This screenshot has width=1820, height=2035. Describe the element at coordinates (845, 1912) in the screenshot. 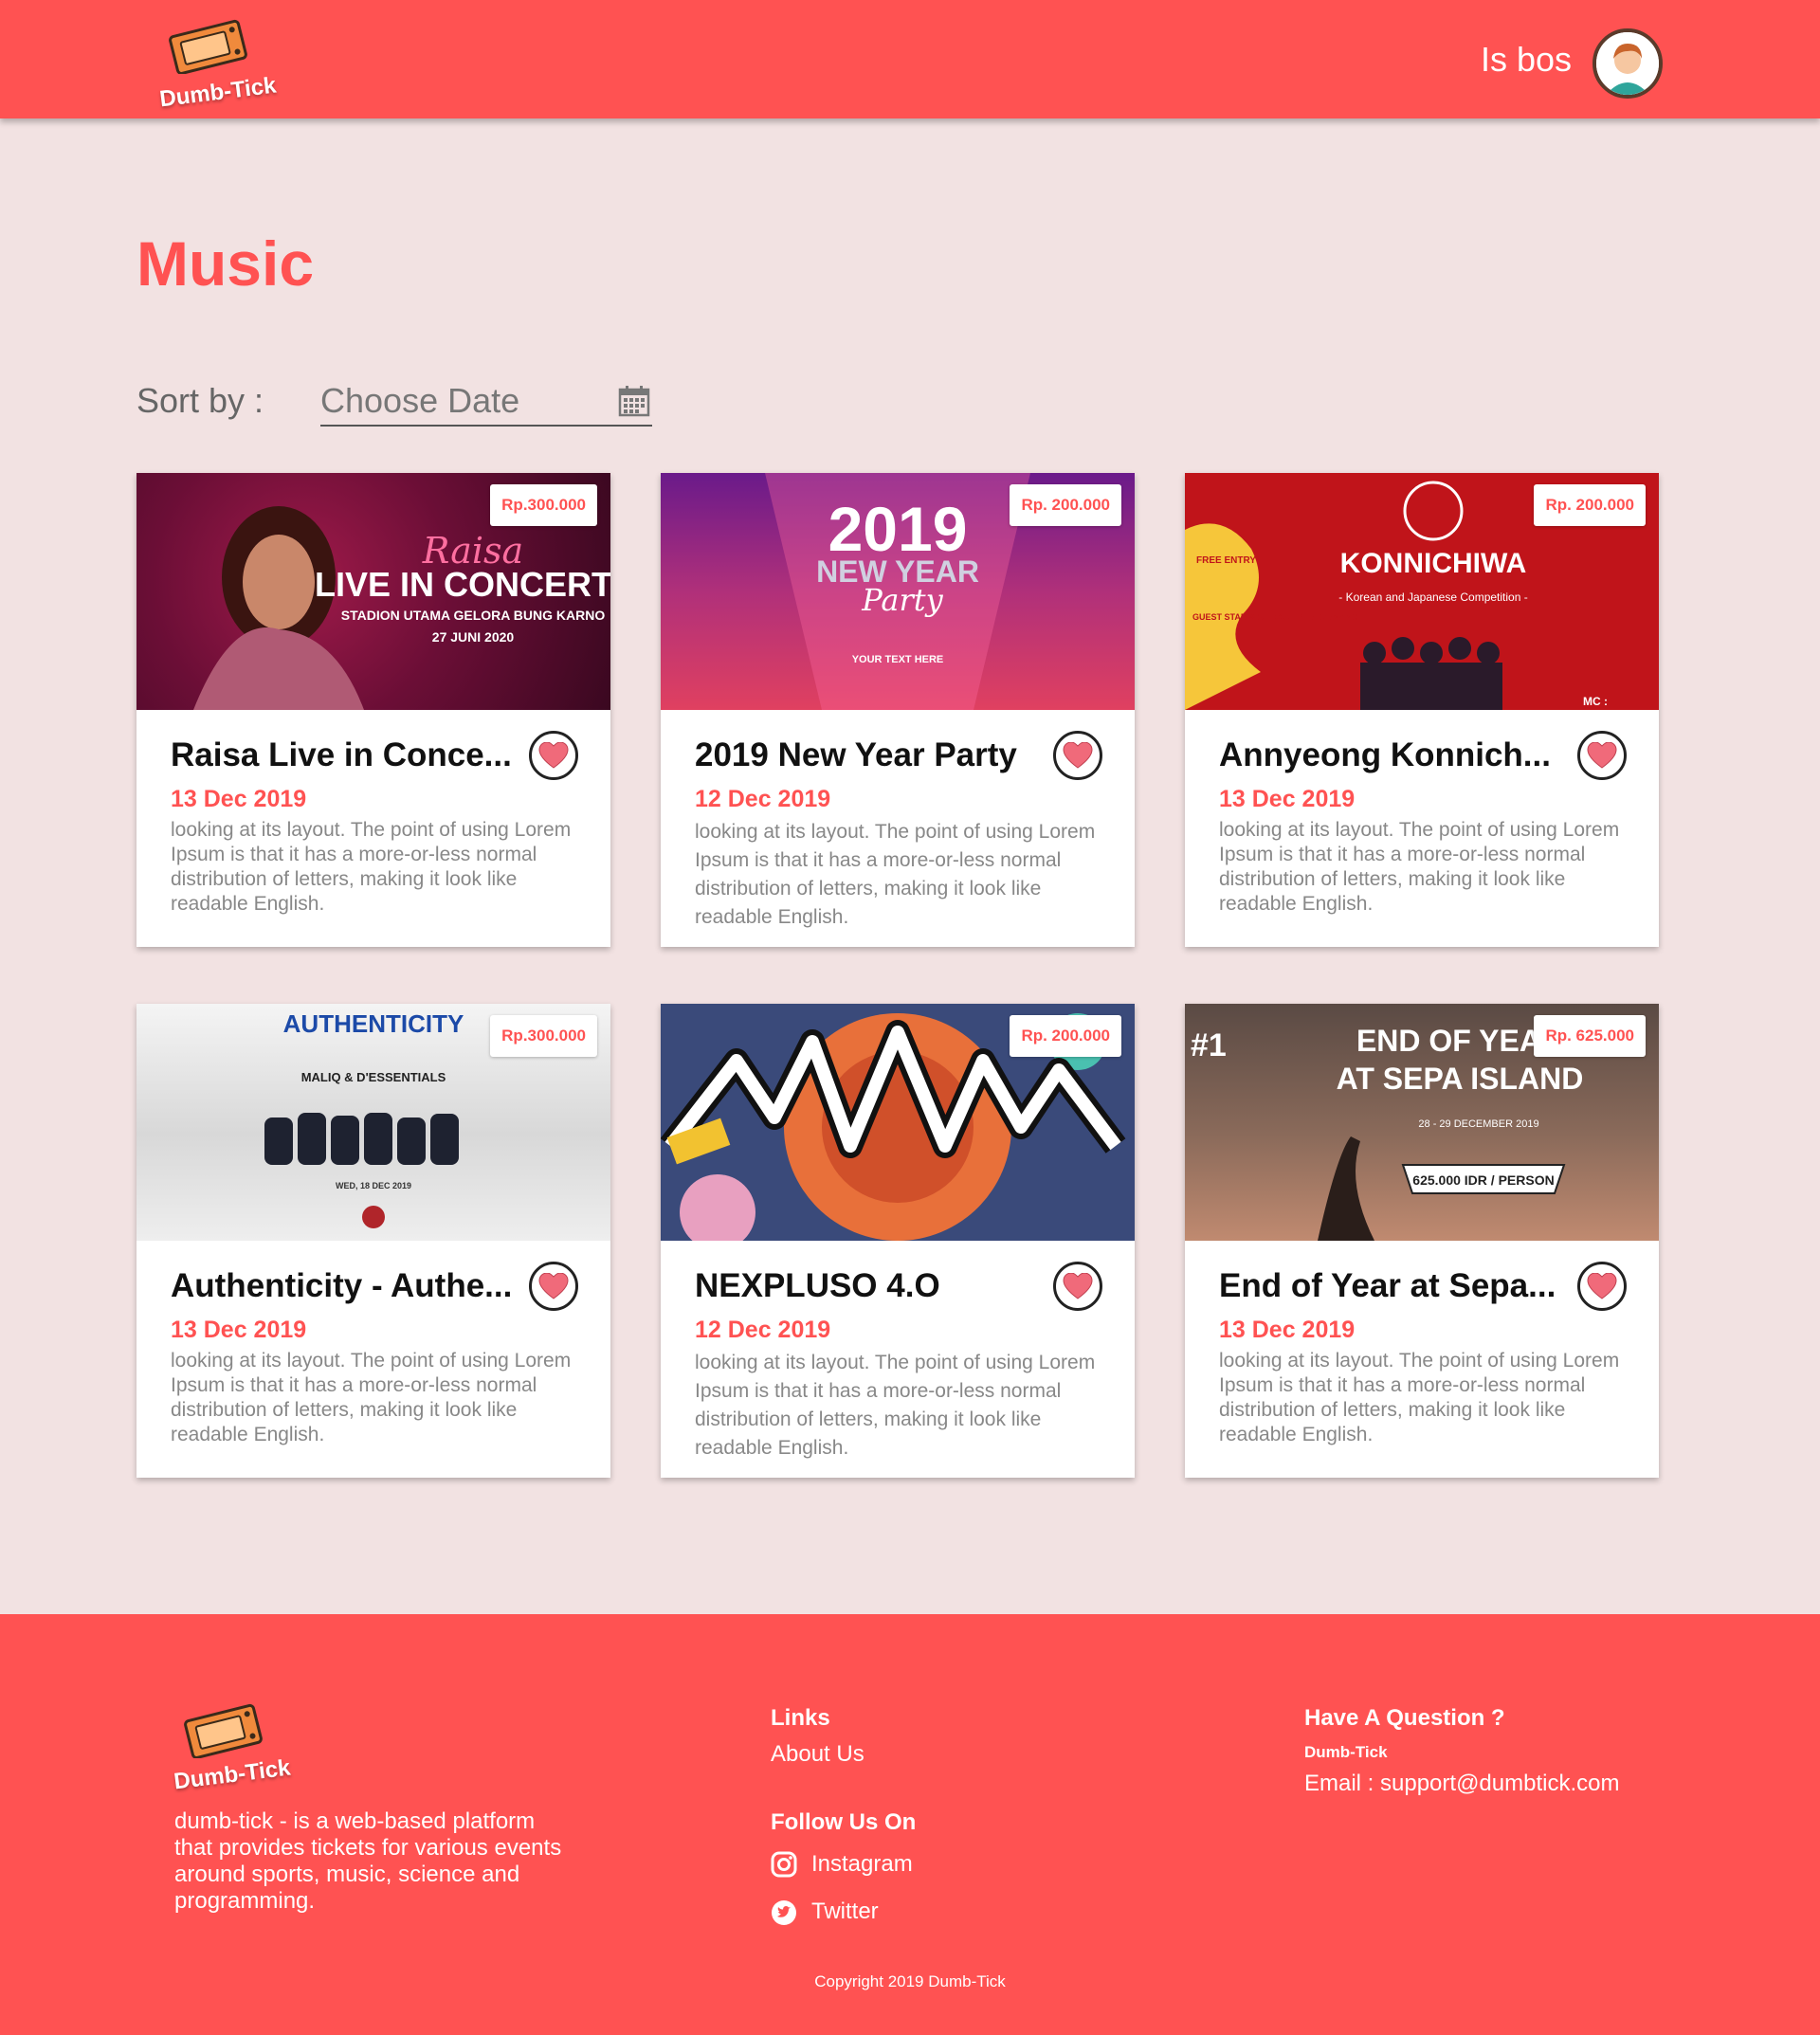

I see `twitter-link: Twitter` at that location.